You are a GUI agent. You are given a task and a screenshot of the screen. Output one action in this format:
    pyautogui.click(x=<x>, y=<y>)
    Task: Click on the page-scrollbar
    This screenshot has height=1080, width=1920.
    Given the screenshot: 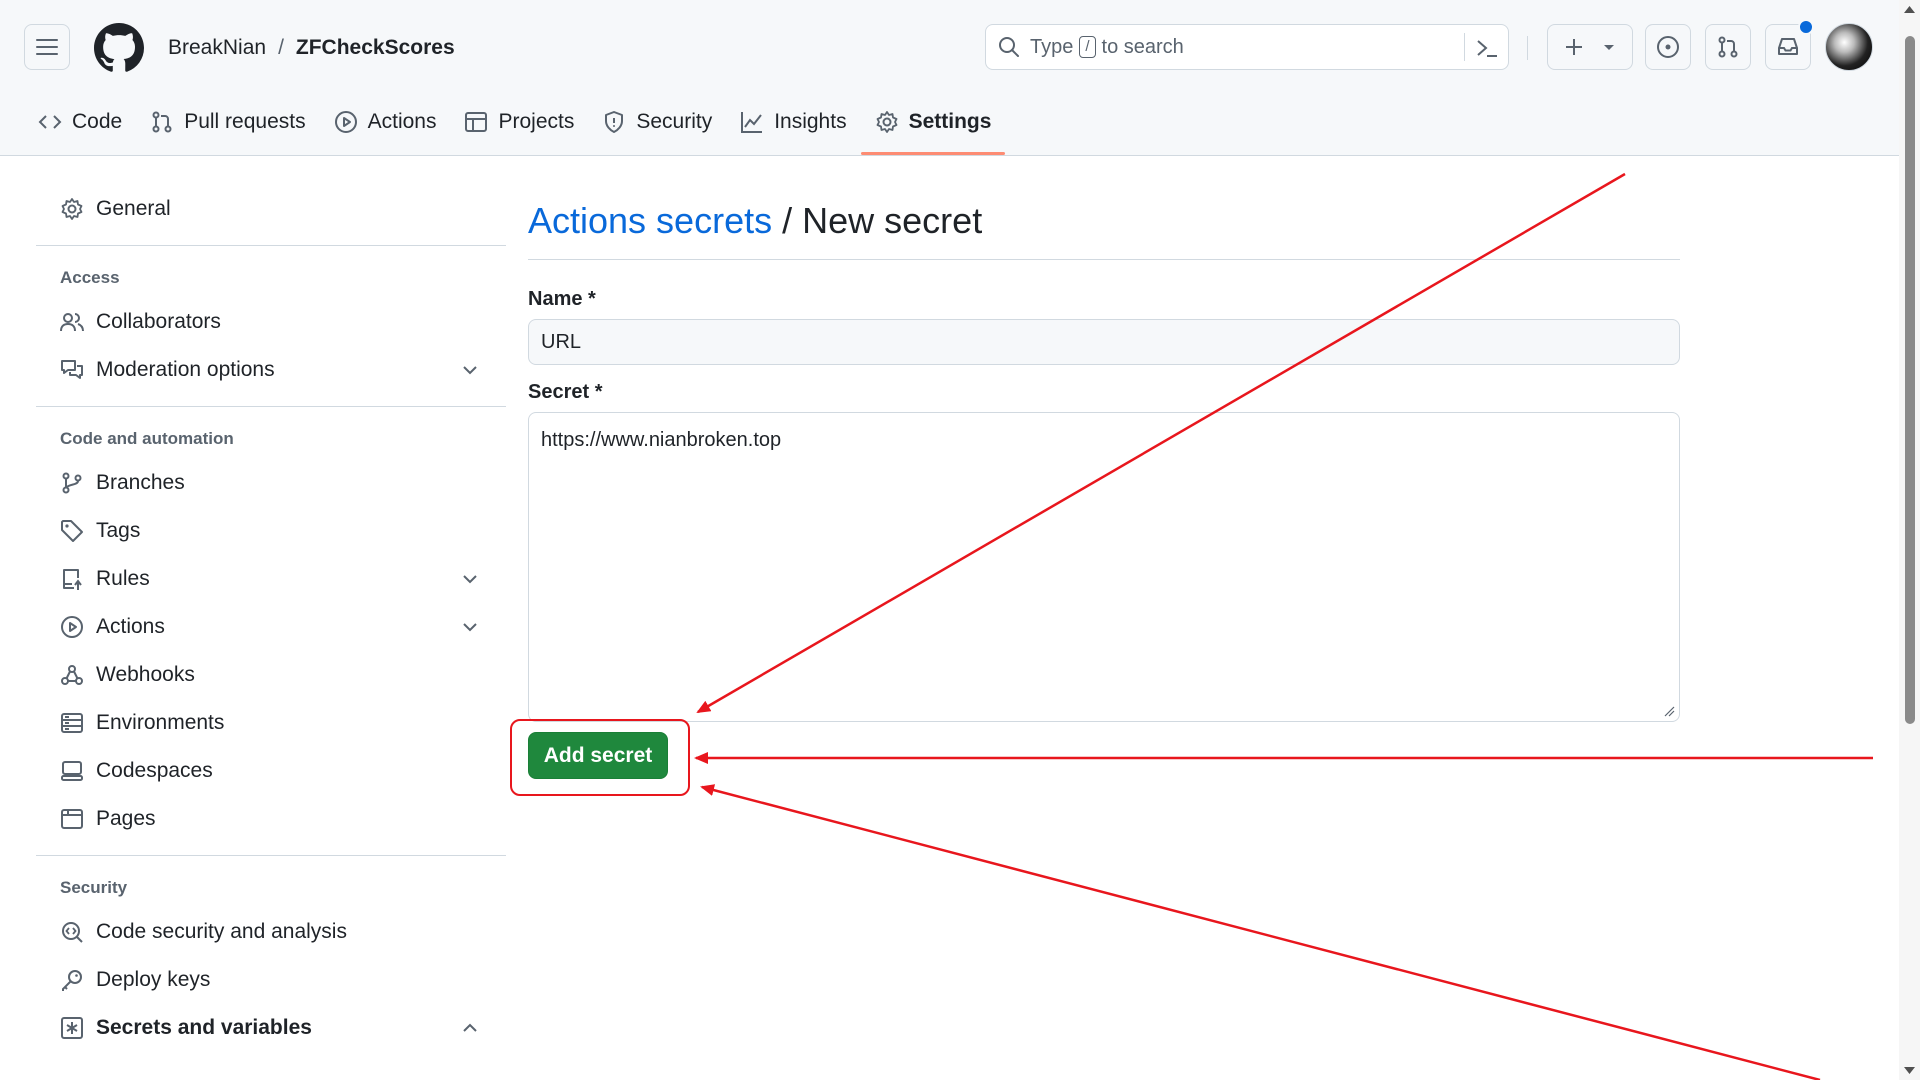 What is the action you would take?
    pyautogui.click(x=1909, y=540)
    